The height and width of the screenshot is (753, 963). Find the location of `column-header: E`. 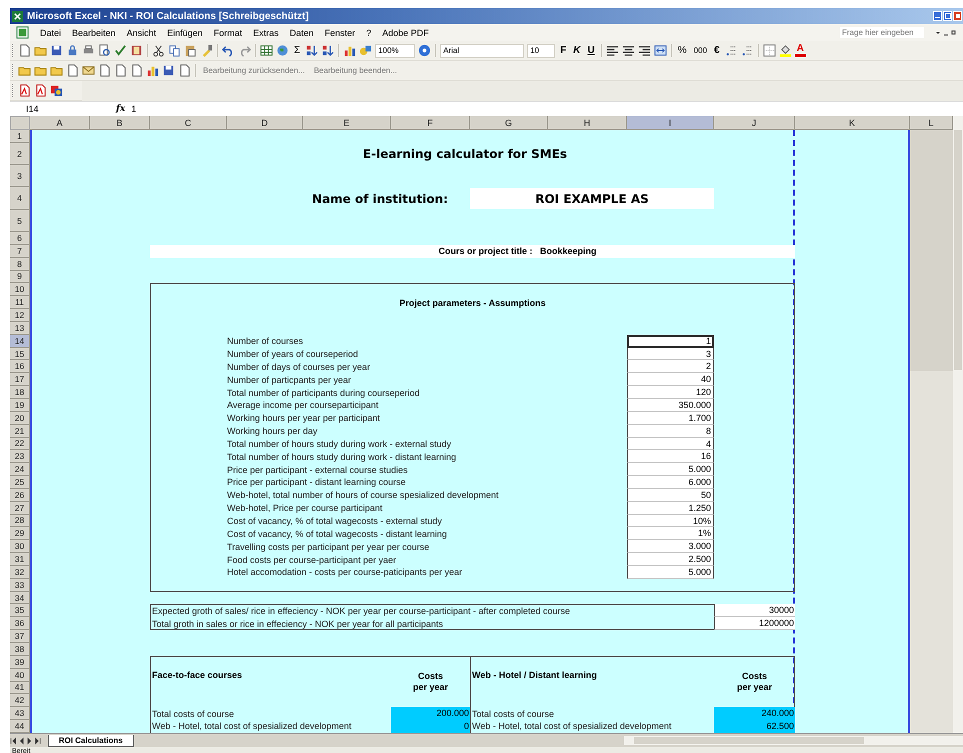

column-header: E is located at coordinates (347, 123).